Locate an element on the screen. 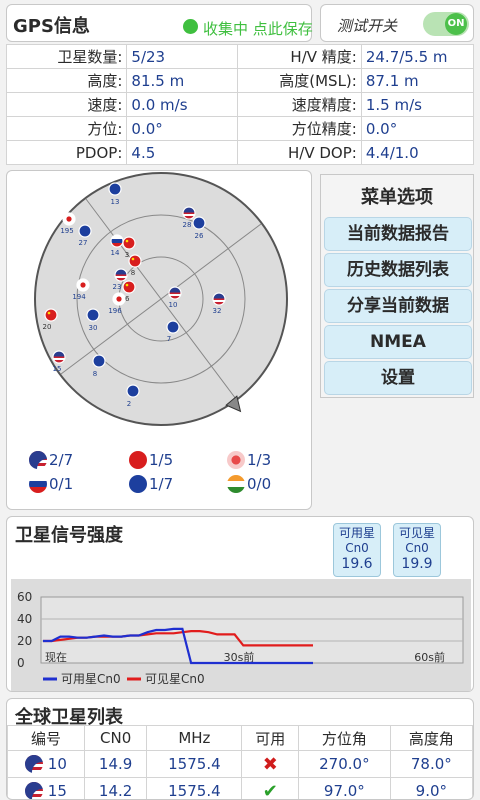 This screenshot has height=800, width=480. sat-id: 10 is located at coordinates (57, 764).